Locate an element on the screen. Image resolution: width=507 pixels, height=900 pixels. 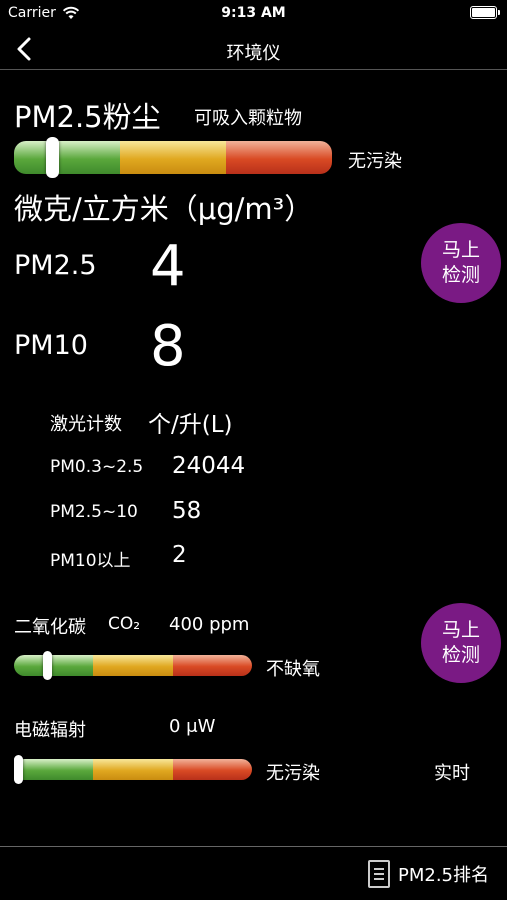
status-bar: Carrier 9:13 AM is located at coordinates (253, 14).